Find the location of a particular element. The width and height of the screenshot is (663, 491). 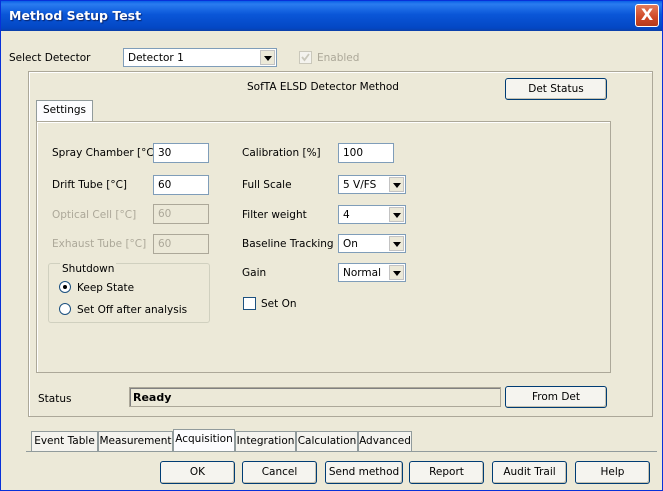

set-on-label: Set On is located at coordinates (279, 304).